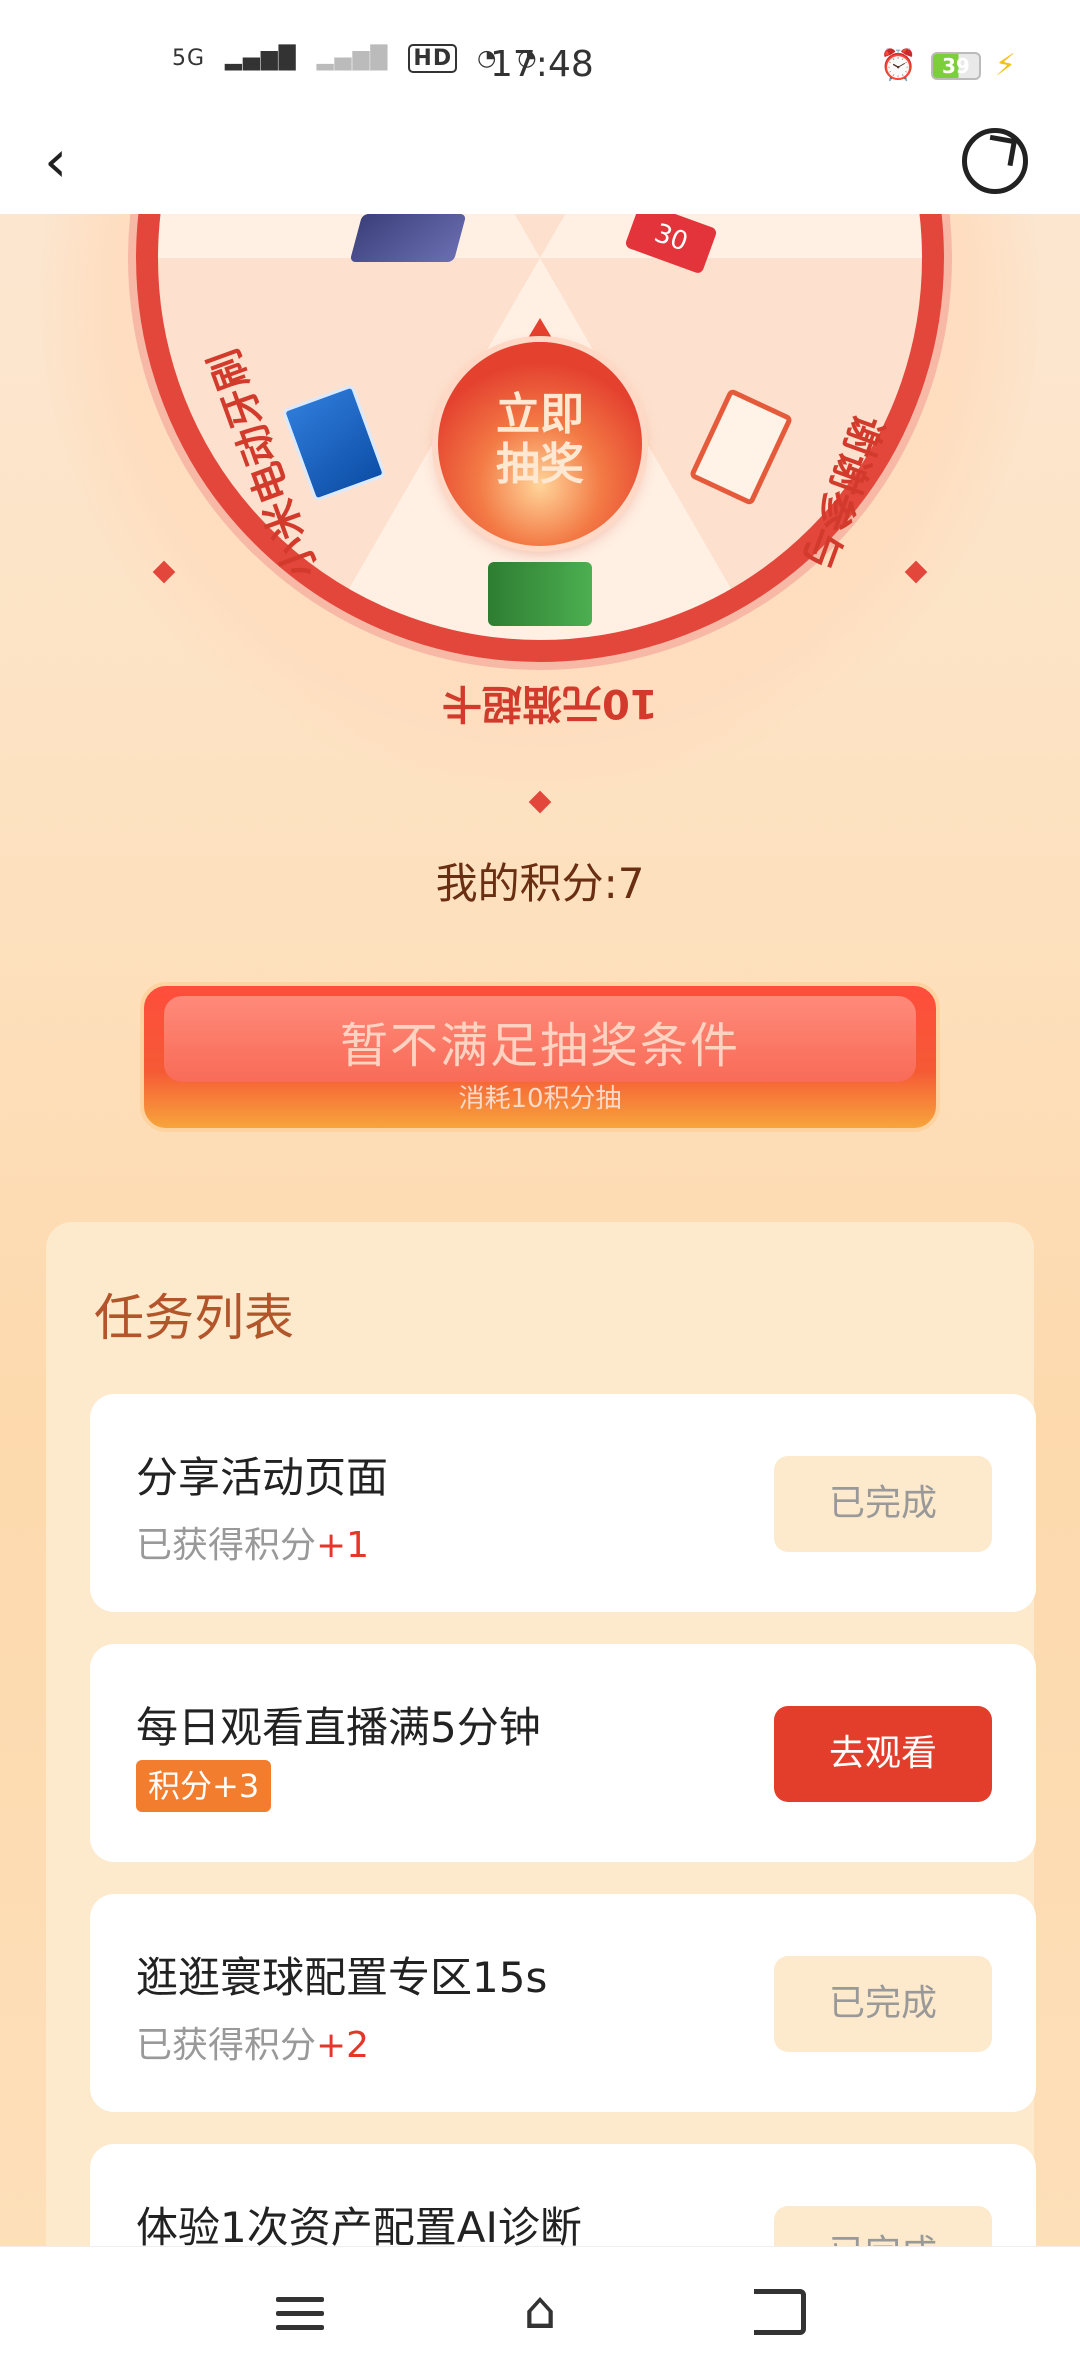  What do you see at coordinates (540, 802) in the screenshot?
I see `wheel-marker-bottom` at bounding box center [540, 802].